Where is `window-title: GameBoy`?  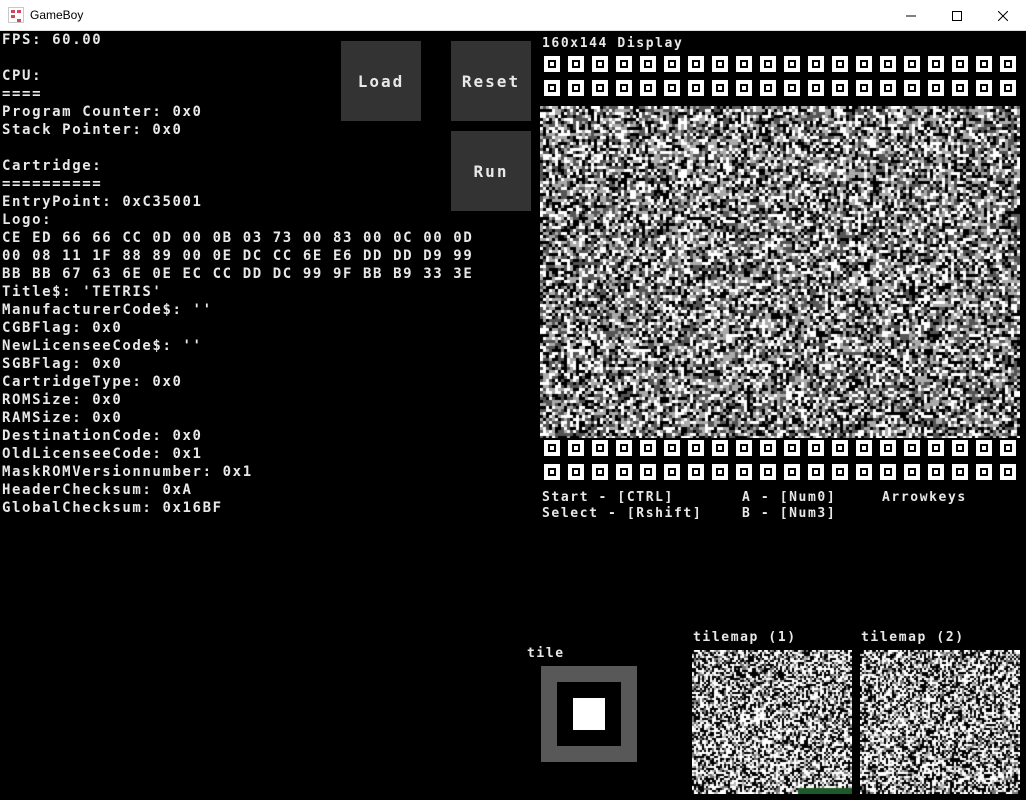
window-title: GameBoy is located at coordinates (57, 15).